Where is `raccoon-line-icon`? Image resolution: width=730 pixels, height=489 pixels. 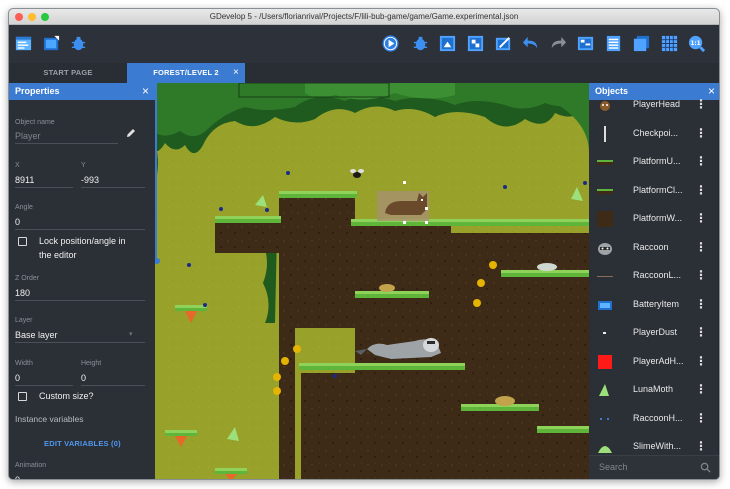 raccoon-line-icon is located at coordinates (605, 276).